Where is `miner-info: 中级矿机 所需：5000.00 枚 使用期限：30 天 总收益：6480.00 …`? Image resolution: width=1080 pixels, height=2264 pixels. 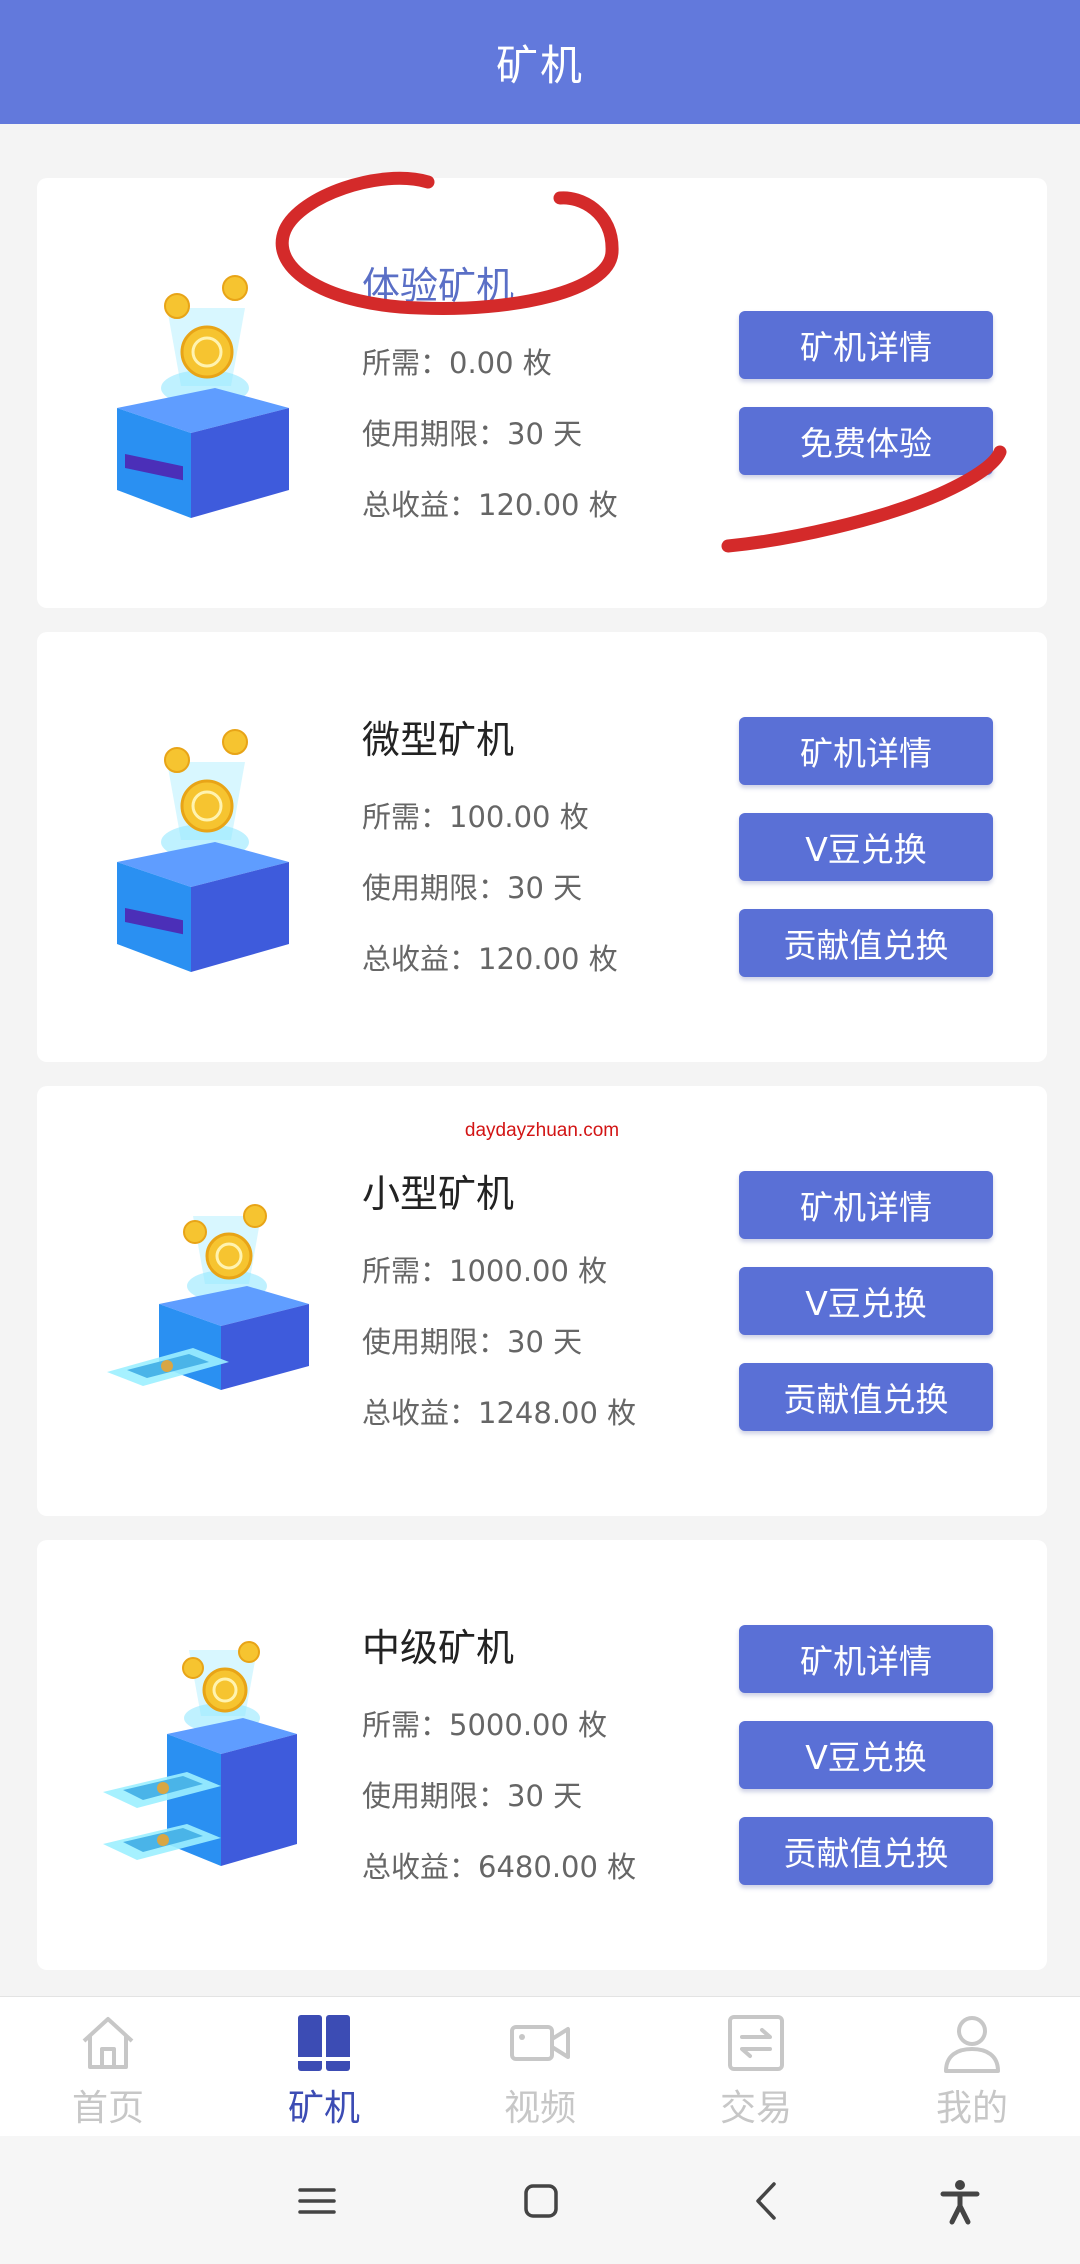
miner-info: 中级矿机 所需：5000.00 枚 使用期限：30 天 总收益：6480.00 … is located at coordinates (552, 1760).